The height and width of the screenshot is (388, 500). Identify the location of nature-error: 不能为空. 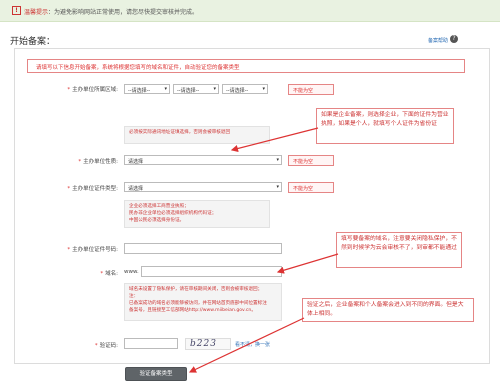
(311, 160).